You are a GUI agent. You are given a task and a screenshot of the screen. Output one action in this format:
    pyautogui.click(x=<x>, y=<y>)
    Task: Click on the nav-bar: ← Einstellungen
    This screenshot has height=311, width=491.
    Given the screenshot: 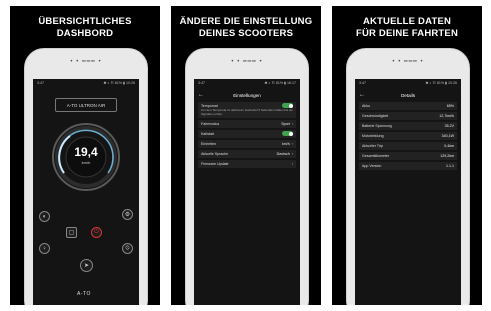 What is the action you would take?
    pyautogui.click(x=247, y=95)
    